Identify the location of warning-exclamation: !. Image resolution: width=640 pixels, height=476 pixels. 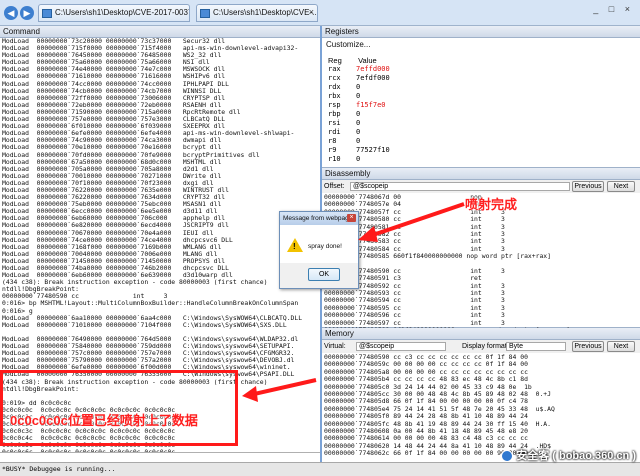
(294, 246).